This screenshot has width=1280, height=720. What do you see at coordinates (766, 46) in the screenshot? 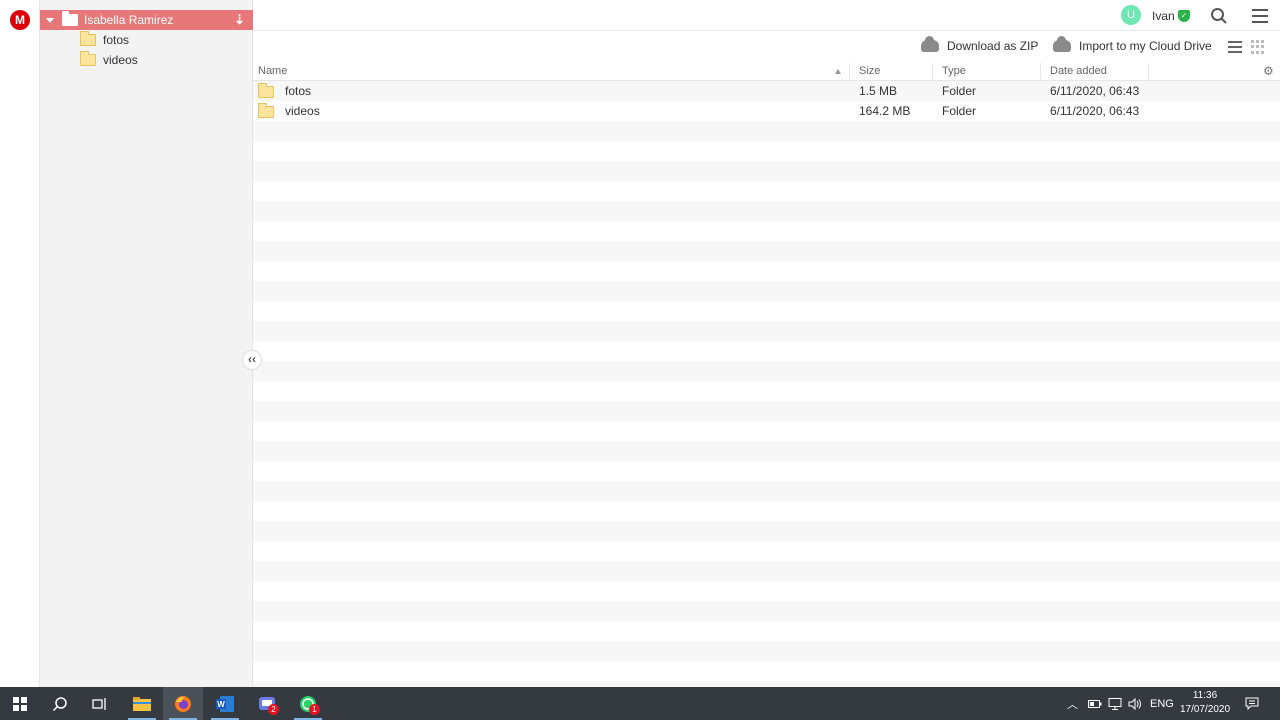
I see `toolbar: Download as ZIP Import to my Cloud Drive` at bounding box center [766, 46].